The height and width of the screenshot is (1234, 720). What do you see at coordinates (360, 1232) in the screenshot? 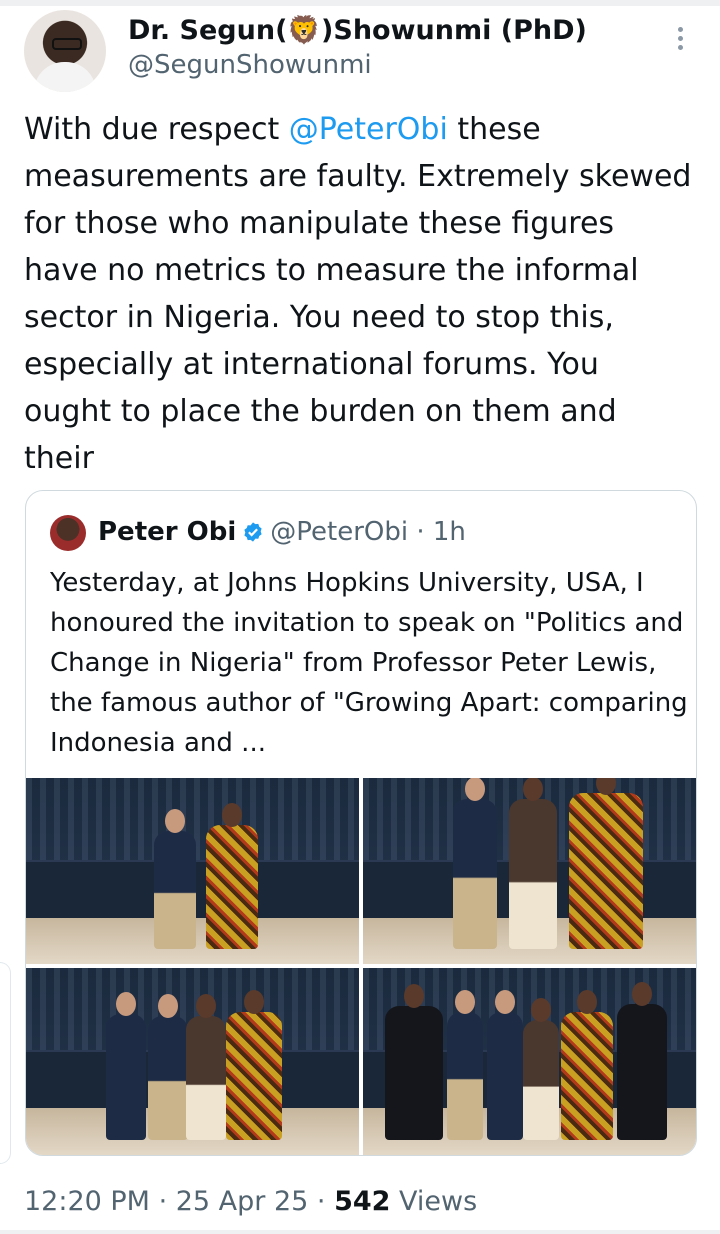
I see `bottom-divider` at bounding box center [360, 1232].